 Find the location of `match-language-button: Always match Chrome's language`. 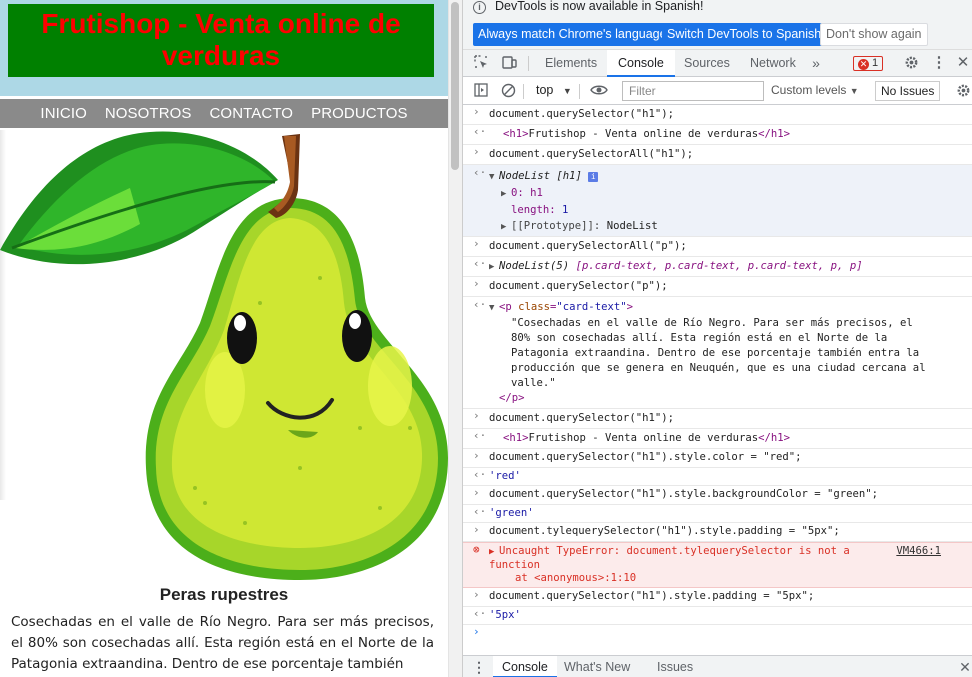

match-language-button: Always match Chrome's language is located at coordinates (572, 34).